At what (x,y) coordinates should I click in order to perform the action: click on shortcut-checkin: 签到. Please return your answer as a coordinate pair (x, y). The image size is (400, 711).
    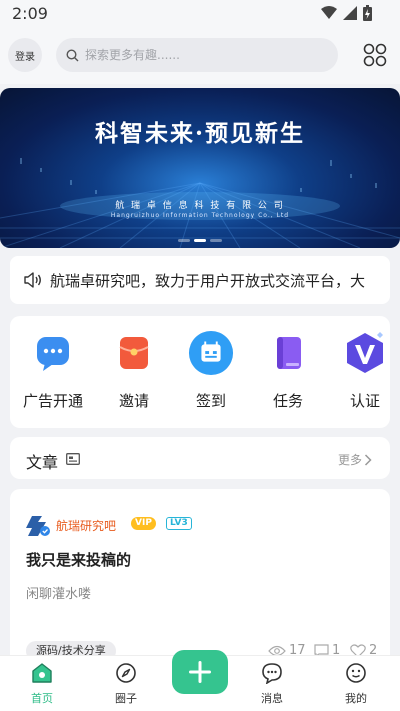
    Looking at the image, I should click on (211, 370).